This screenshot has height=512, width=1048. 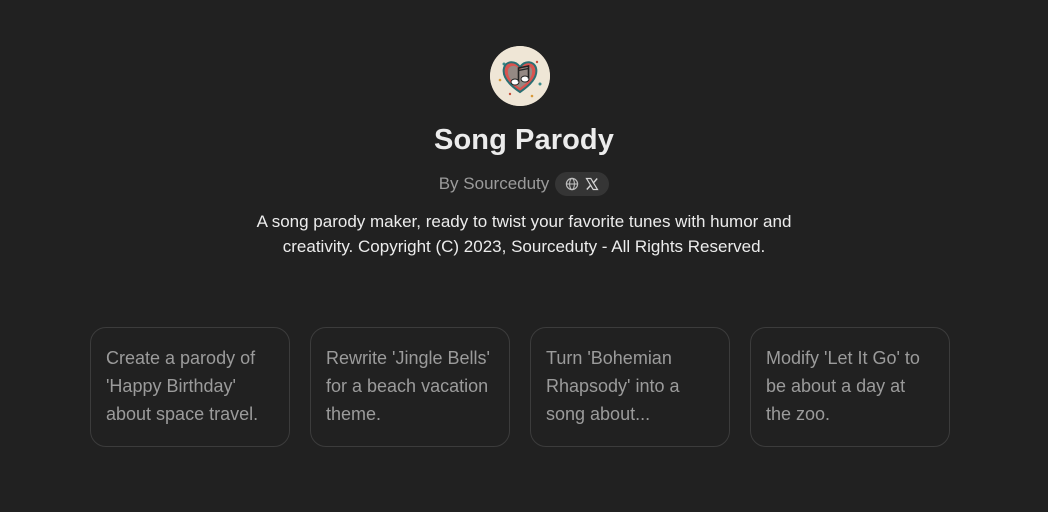 I want to click on heart-music-note-icon, so click(x=520, y=76).